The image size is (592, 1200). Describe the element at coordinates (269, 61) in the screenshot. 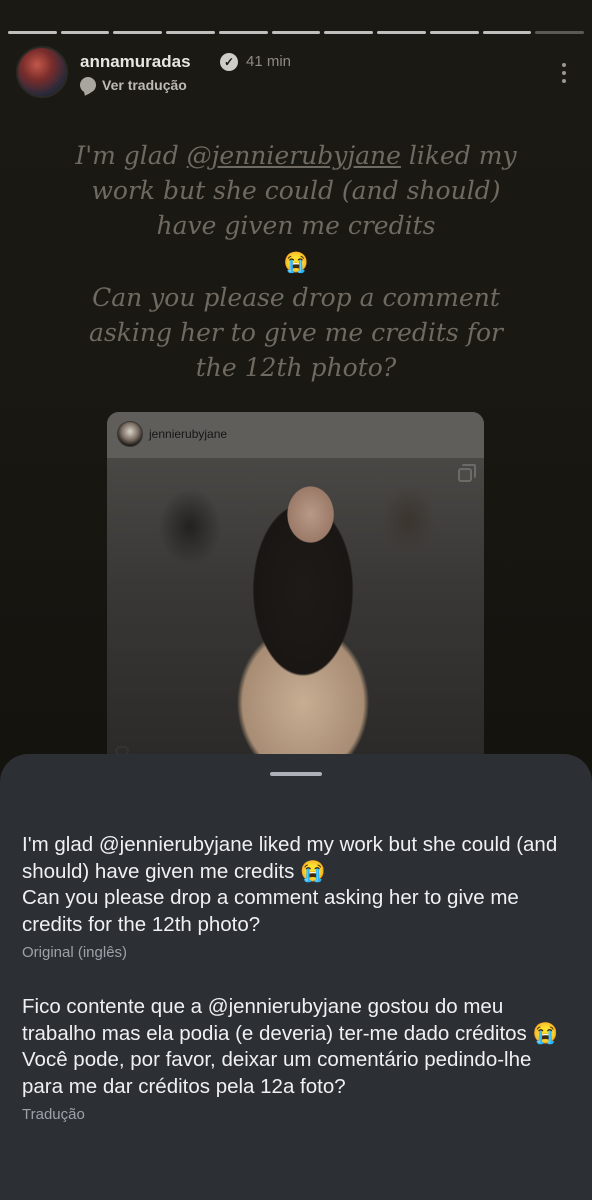

I see `post-time: 41 min` at that location.